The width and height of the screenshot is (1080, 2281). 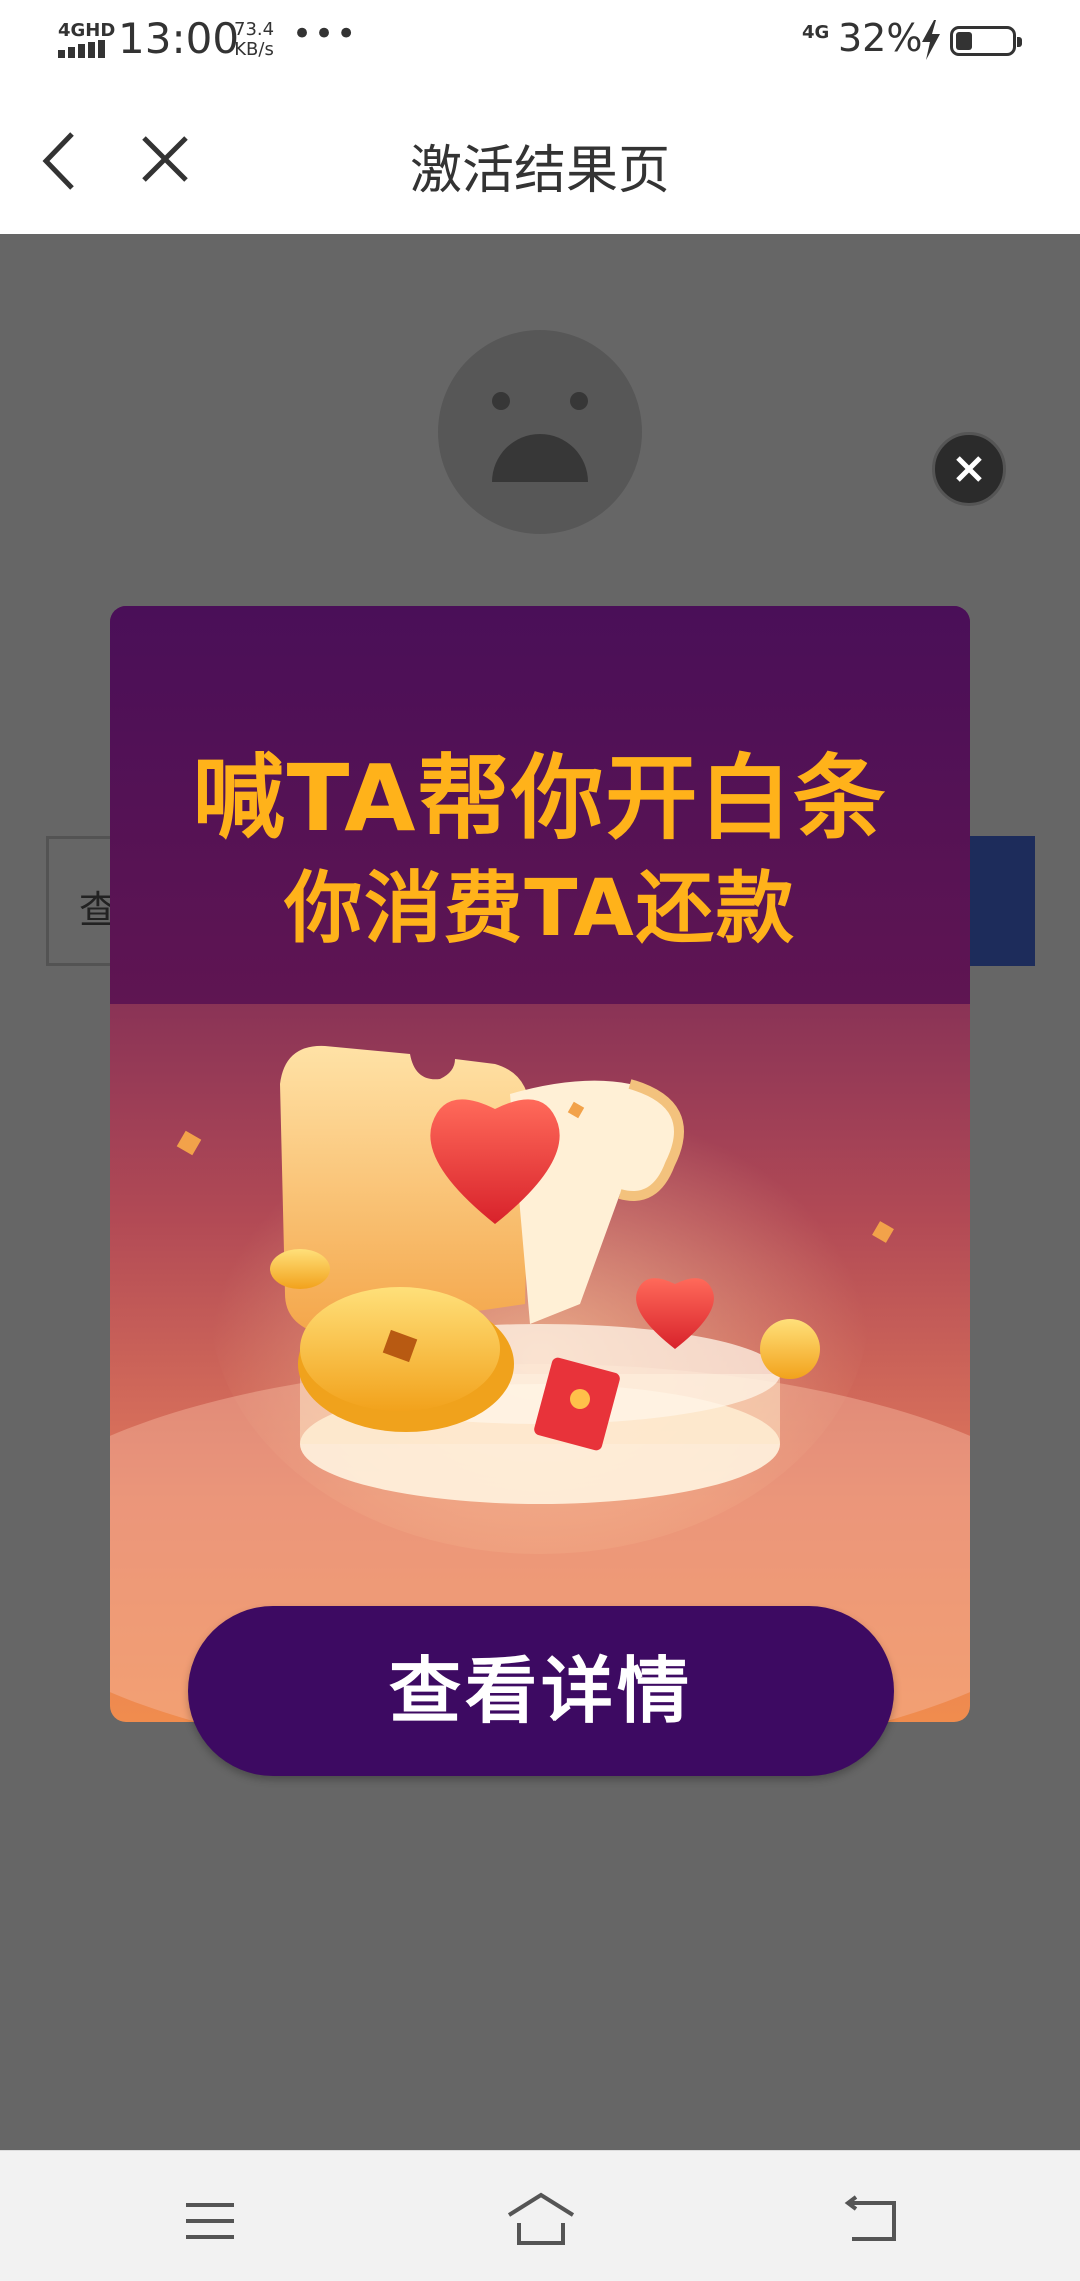 What do you see at coordinates (254, 29) in the screenshot?
I see `speed-value: 73.4` at bounding box center [254, 29].